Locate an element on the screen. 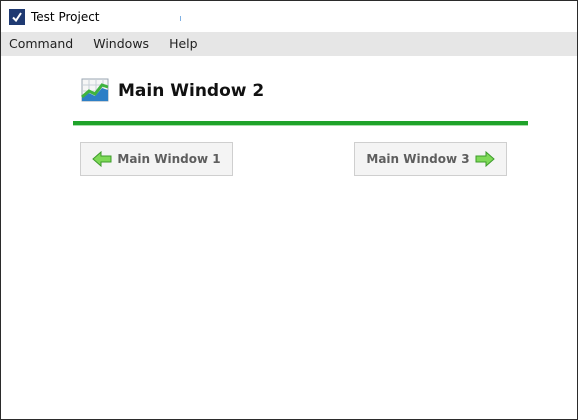 Image resolution: width=578 pixels, height=420 pixels. next-window-button: Main Window 3 is located at coordinates (430, 159).